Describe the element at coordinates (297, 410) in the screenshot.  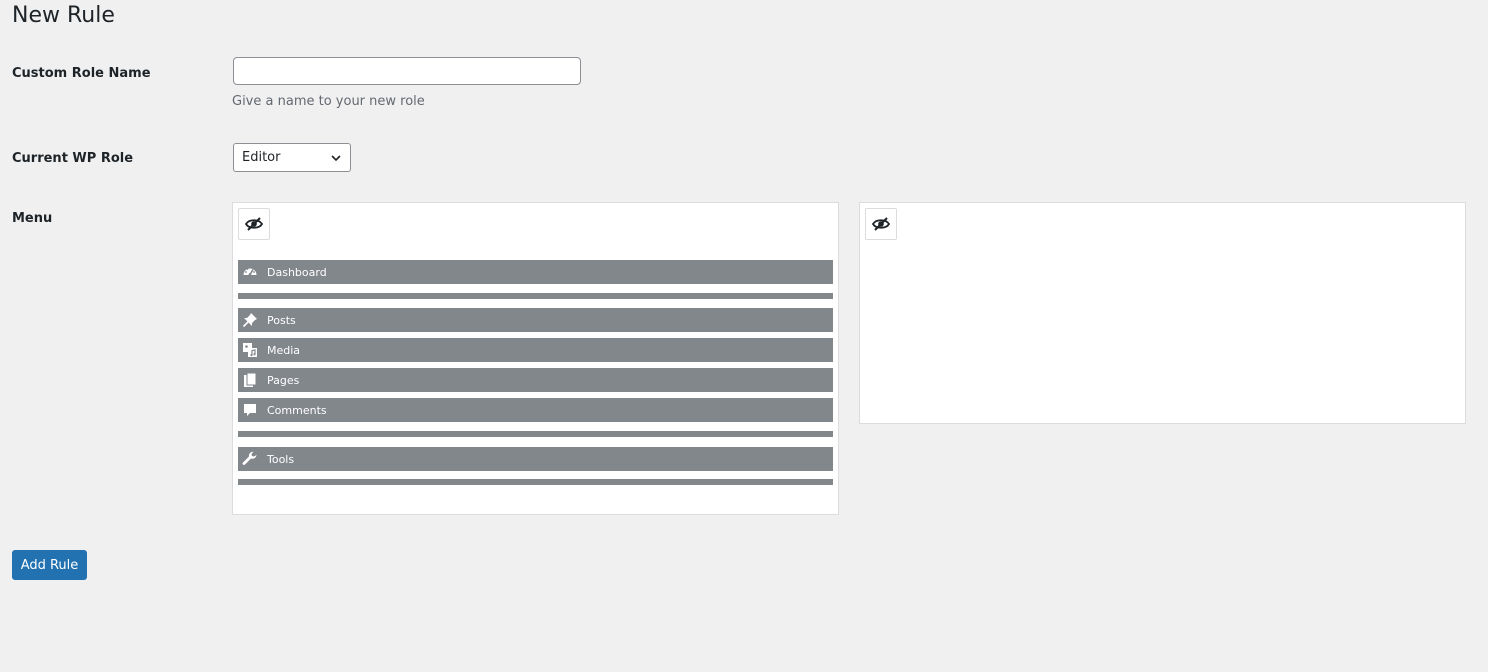
I see `menu-item-label: Comments` at that location.